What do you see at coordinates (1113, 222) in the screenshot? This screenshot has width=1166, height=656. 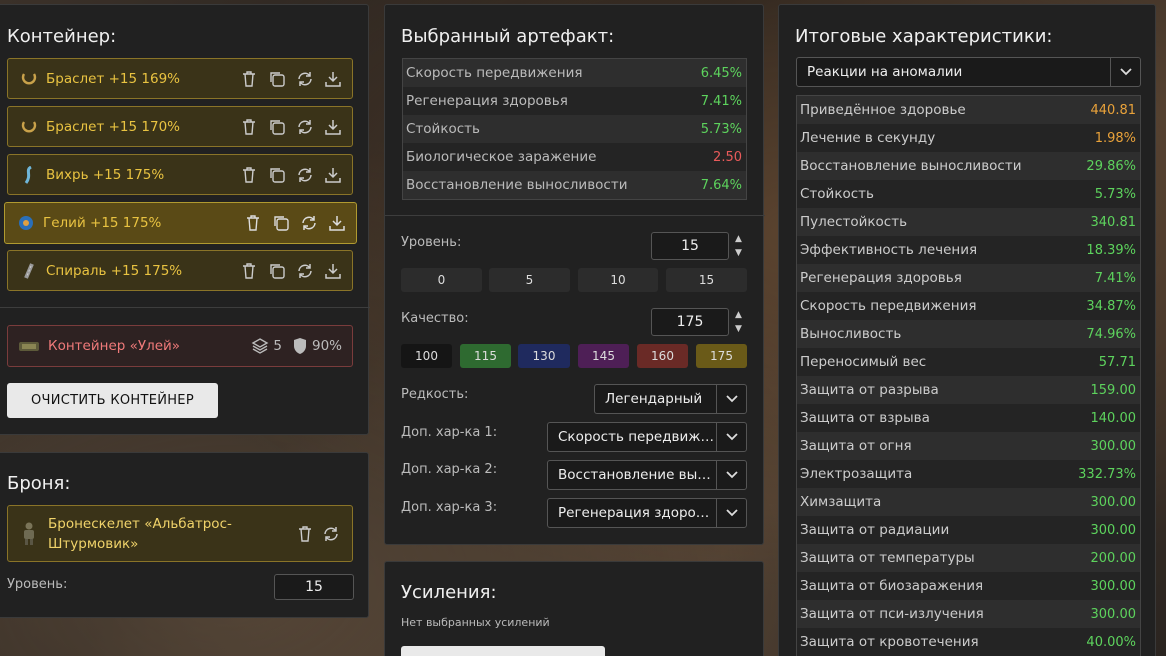 I see `stat-value: 340.81` at bounding box center [1113, 222].